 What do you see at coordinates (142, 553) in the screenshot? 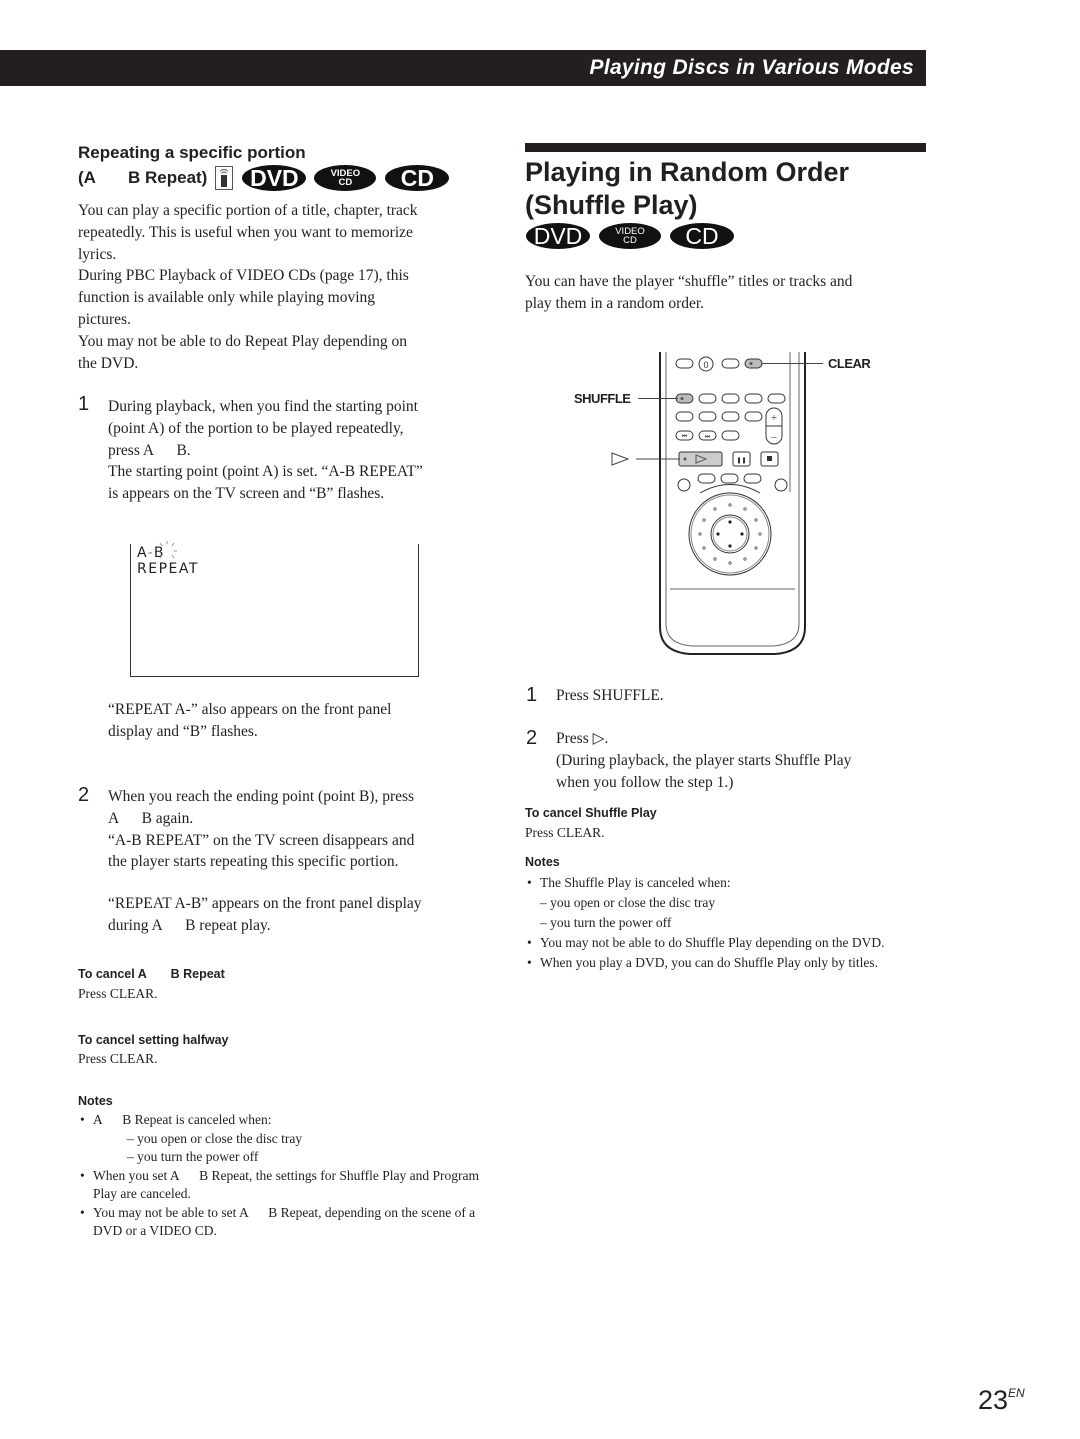
I see `osd-a: A` at bounding box center [142, 553].